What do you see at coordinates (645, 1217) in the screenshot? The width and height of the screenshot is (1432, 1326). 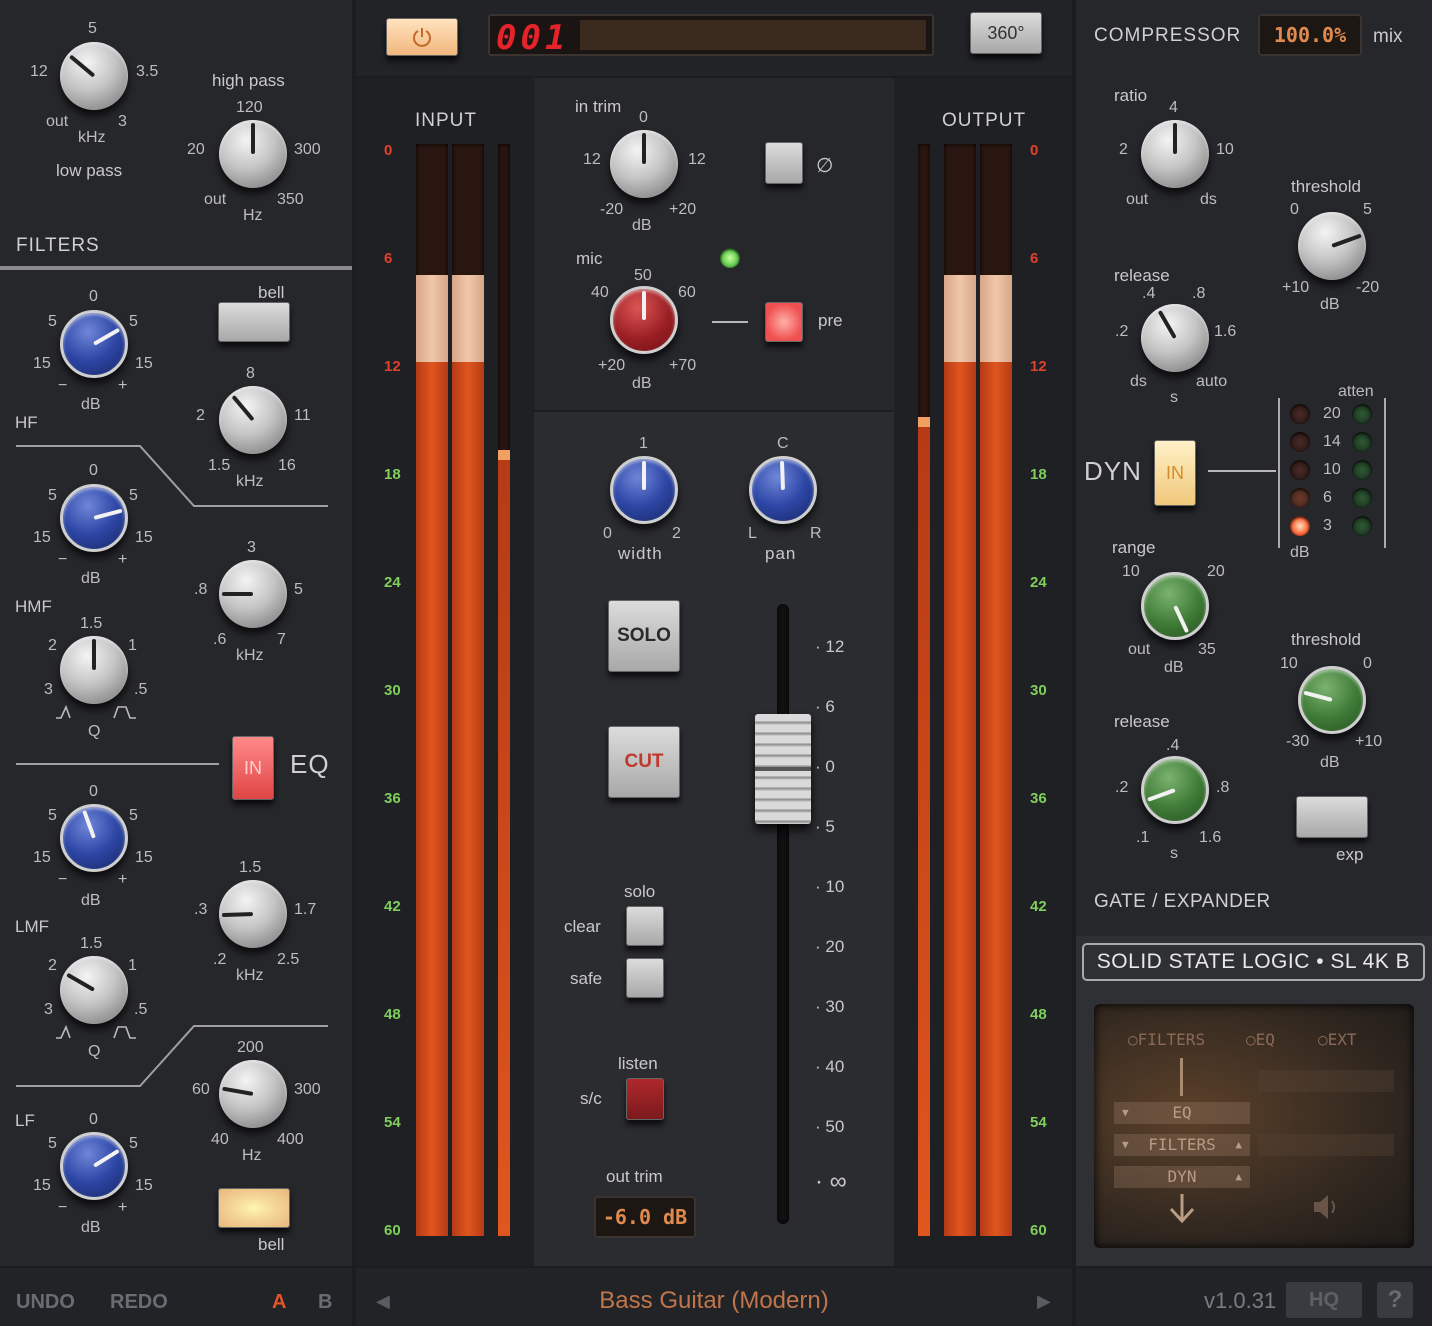 I see `out-trim-display: -6.0 dB` at bounding box center [645, 1217].